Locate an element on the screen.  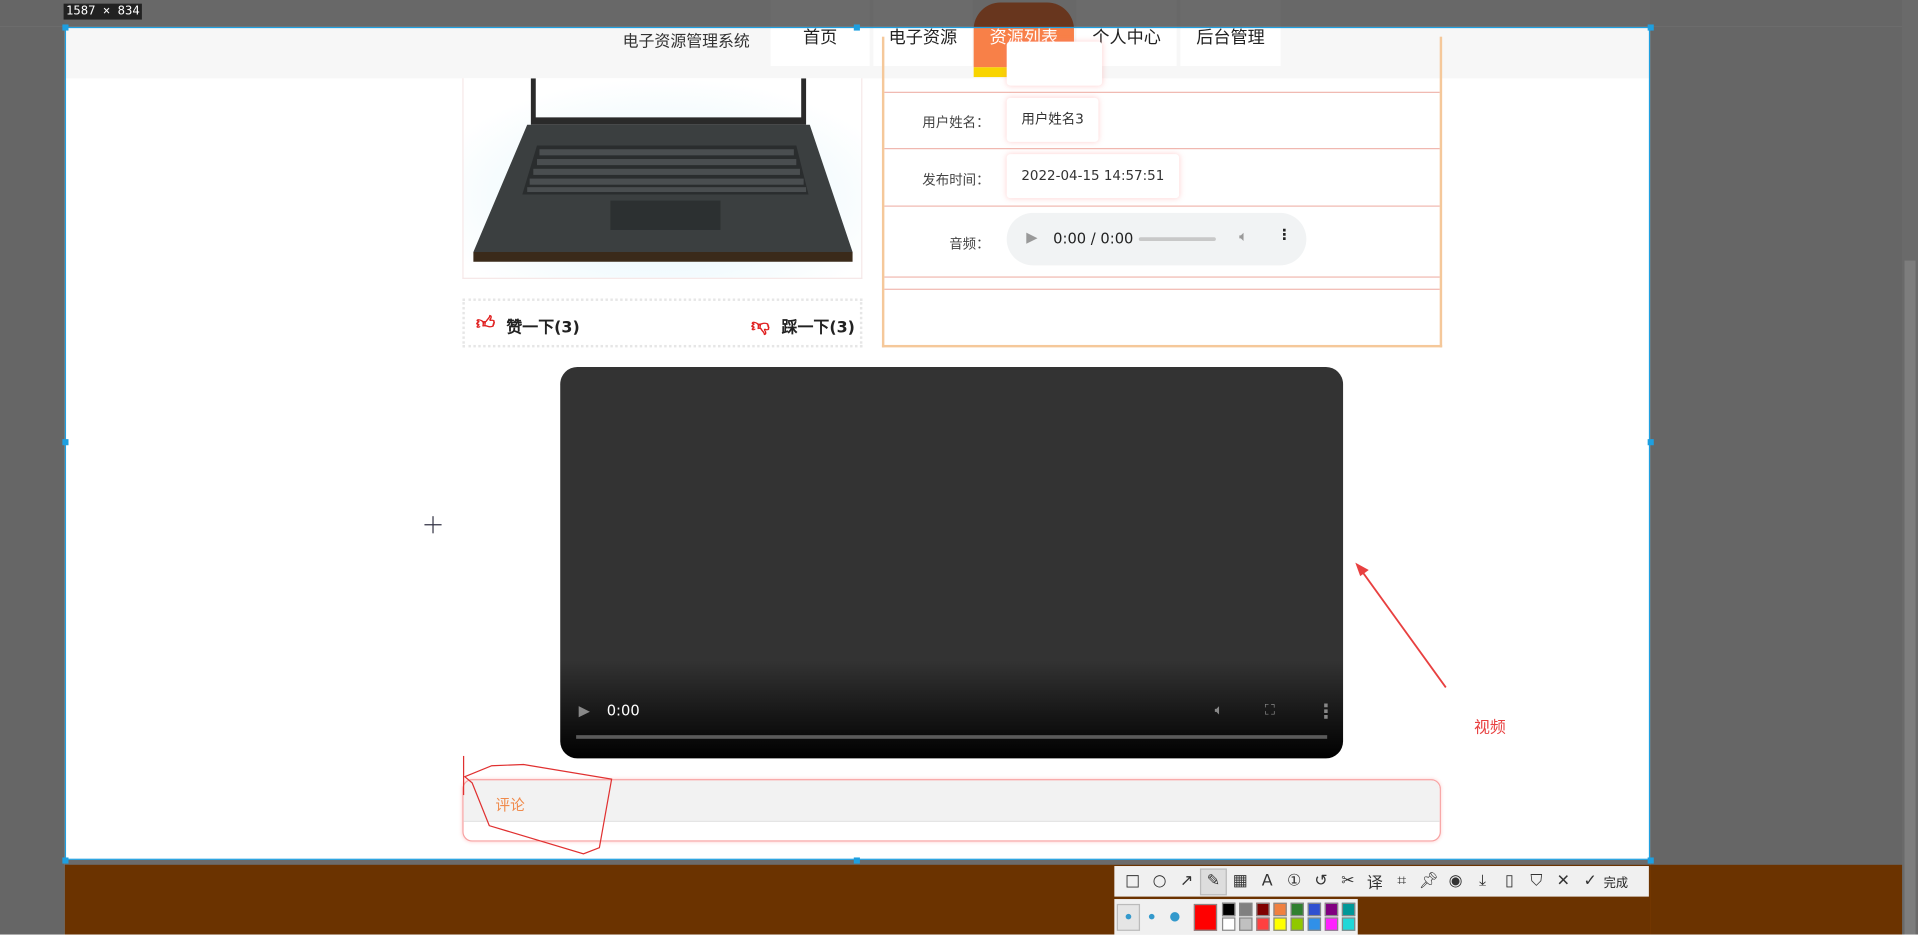
bookmark-icon: ⛉ is located at coordinates (1536, 881).